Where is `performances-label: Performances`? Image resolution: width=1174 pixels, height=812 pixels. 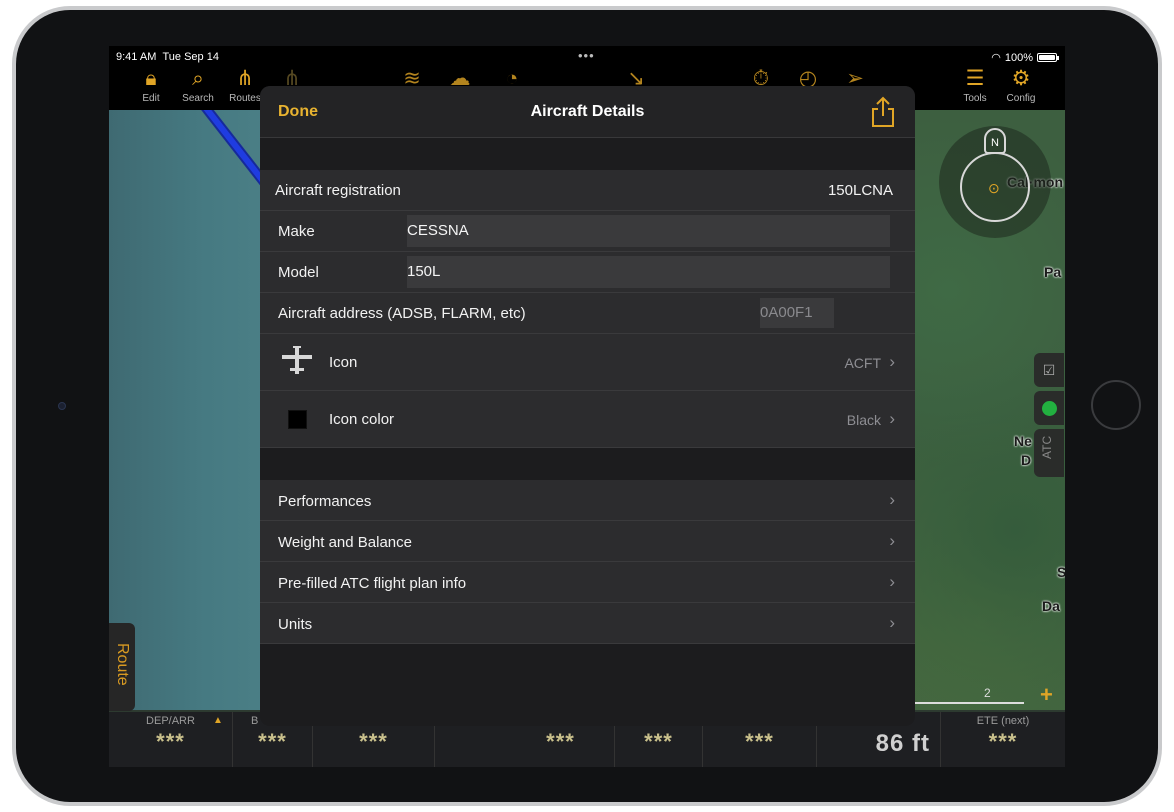 performances-label: Performances is located at coordinates (325, 501).